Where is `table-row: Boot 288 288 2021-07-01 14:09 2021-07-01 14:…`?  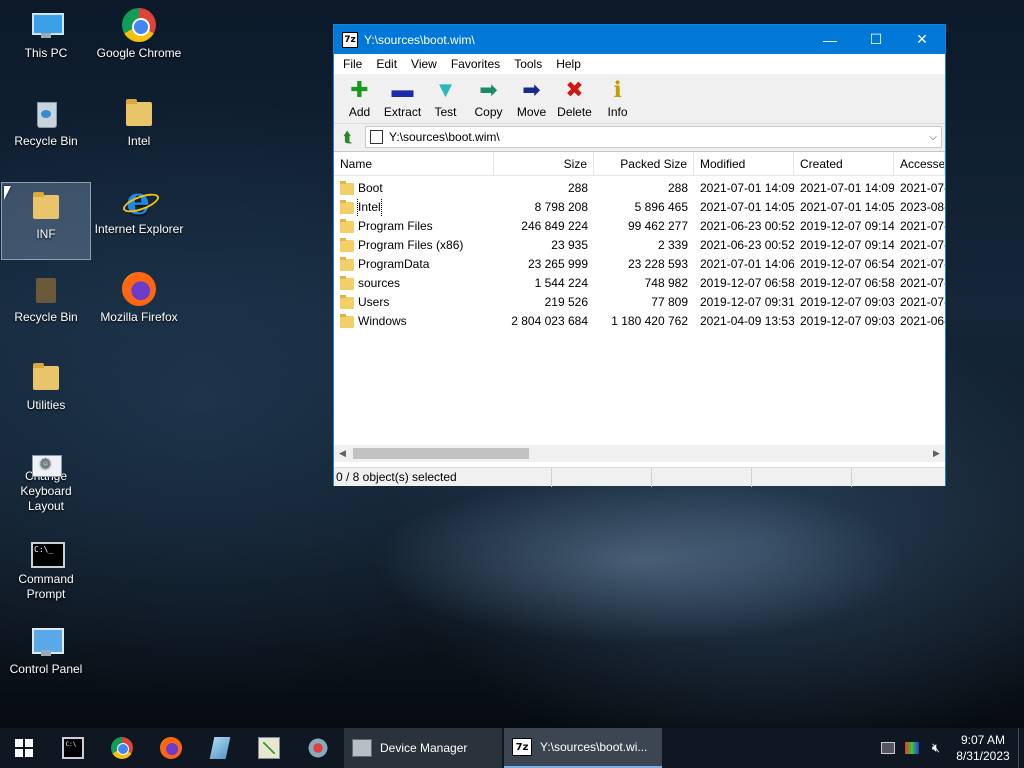
table-row: Boot 288 288 2021-07-01 14:09 2021-07-01 14:… is located at coordinates (639, 188).